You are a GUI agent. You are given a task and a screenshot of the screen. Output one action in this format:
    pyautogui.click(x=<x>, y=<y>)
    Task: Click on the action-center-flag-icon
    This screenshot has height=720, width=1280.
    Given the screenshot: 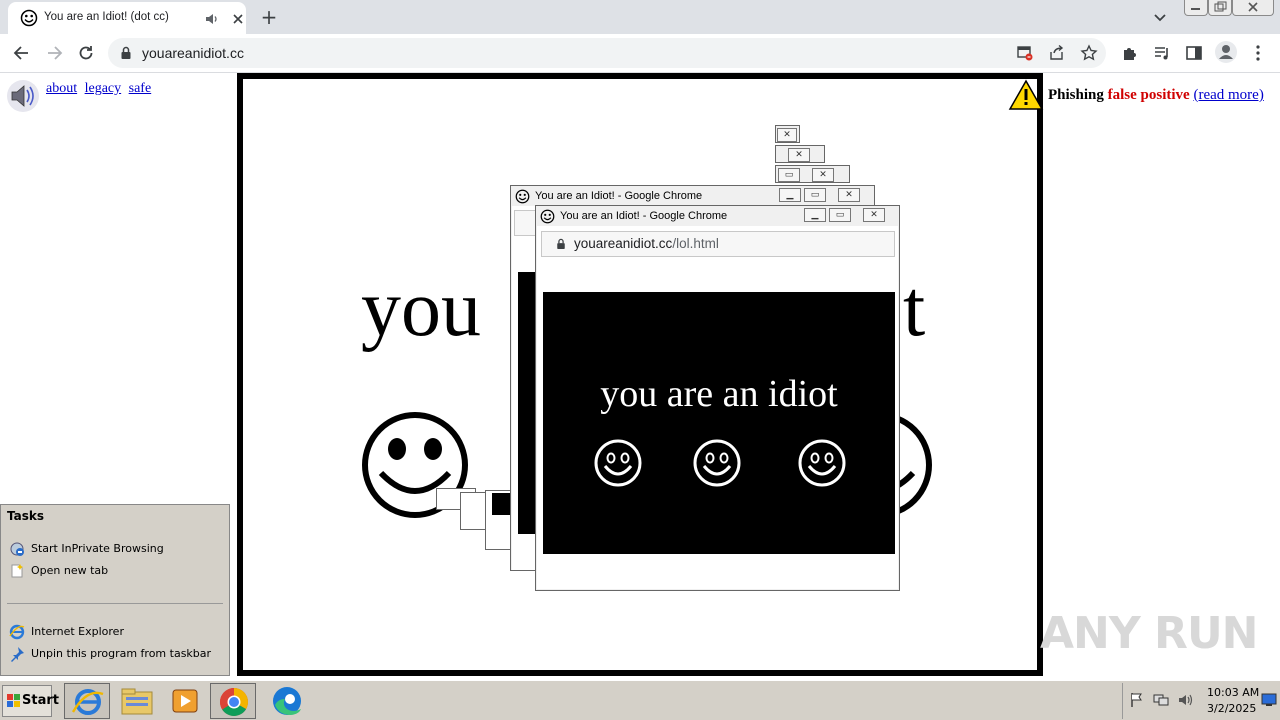 What is the action you would take?
    pyautogui.click(x=1137, y=700)
    